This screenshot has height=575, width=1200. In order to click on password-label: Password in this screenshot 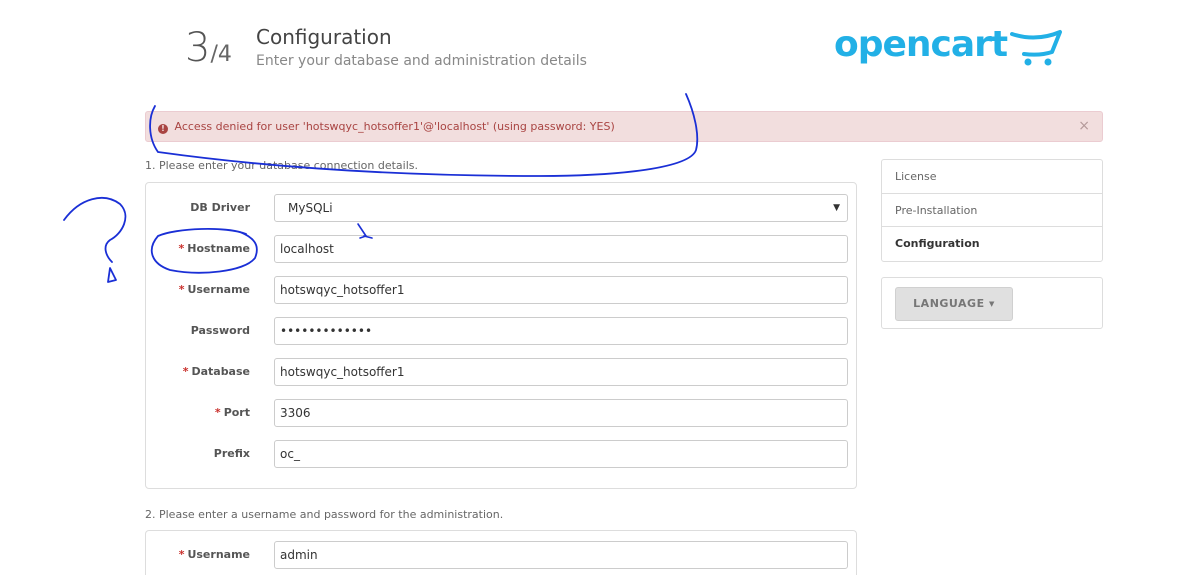, I will do `click(220, 330)`.